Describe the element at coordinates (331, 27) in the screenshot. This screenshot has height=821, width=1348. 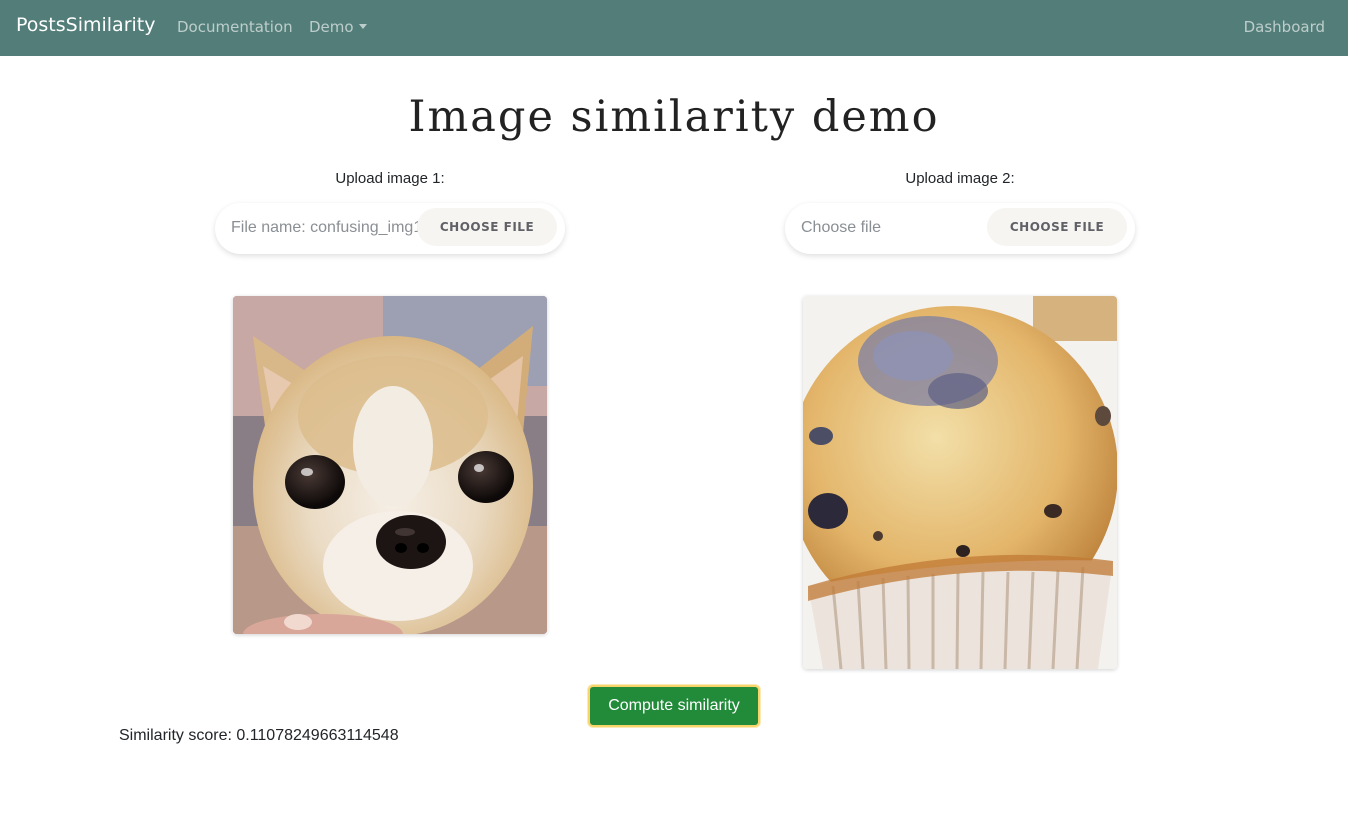
I see `nav-demo-label: Demo` at that location.